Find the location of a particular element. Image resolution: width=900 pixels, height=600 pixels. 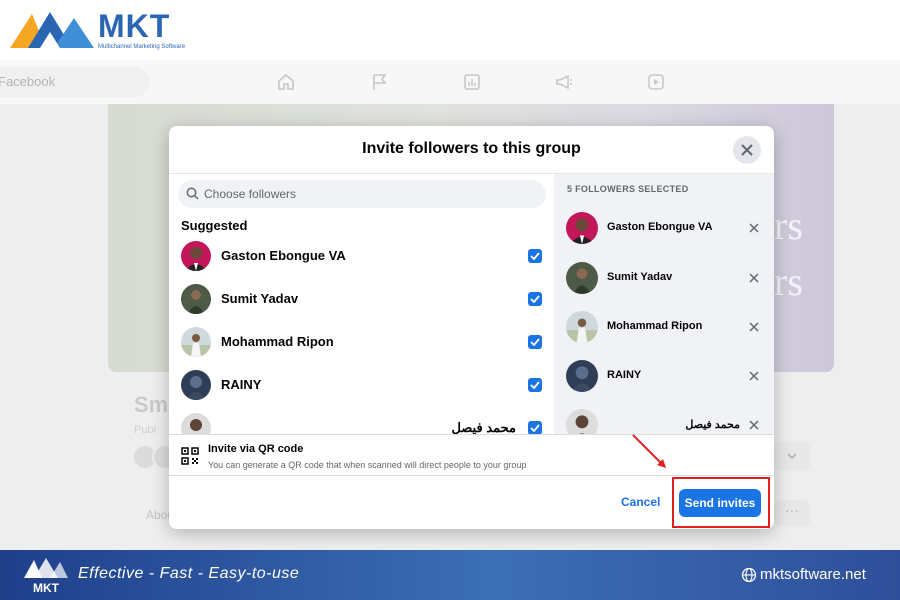

highlight-annotation is located at coordinates (721, 502).